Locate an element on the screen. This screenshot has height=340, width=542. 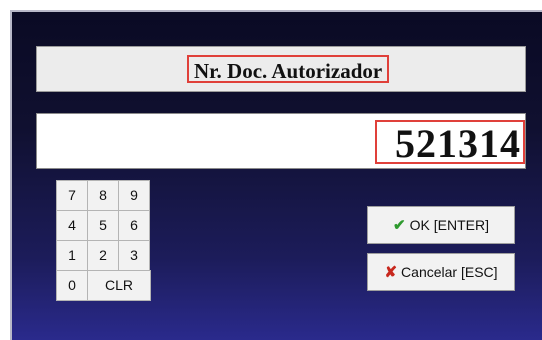
ok-button: ✔ OK [ENTER] is located at coordinates (441, 225).